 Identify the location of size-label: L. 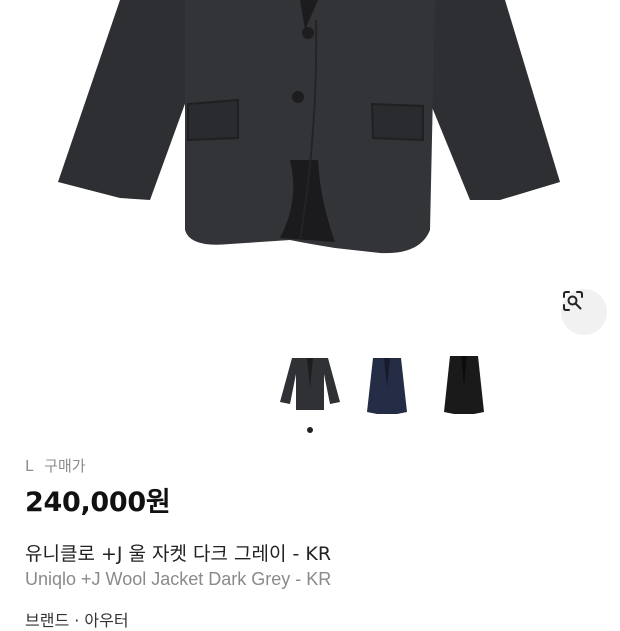
(29, 466).